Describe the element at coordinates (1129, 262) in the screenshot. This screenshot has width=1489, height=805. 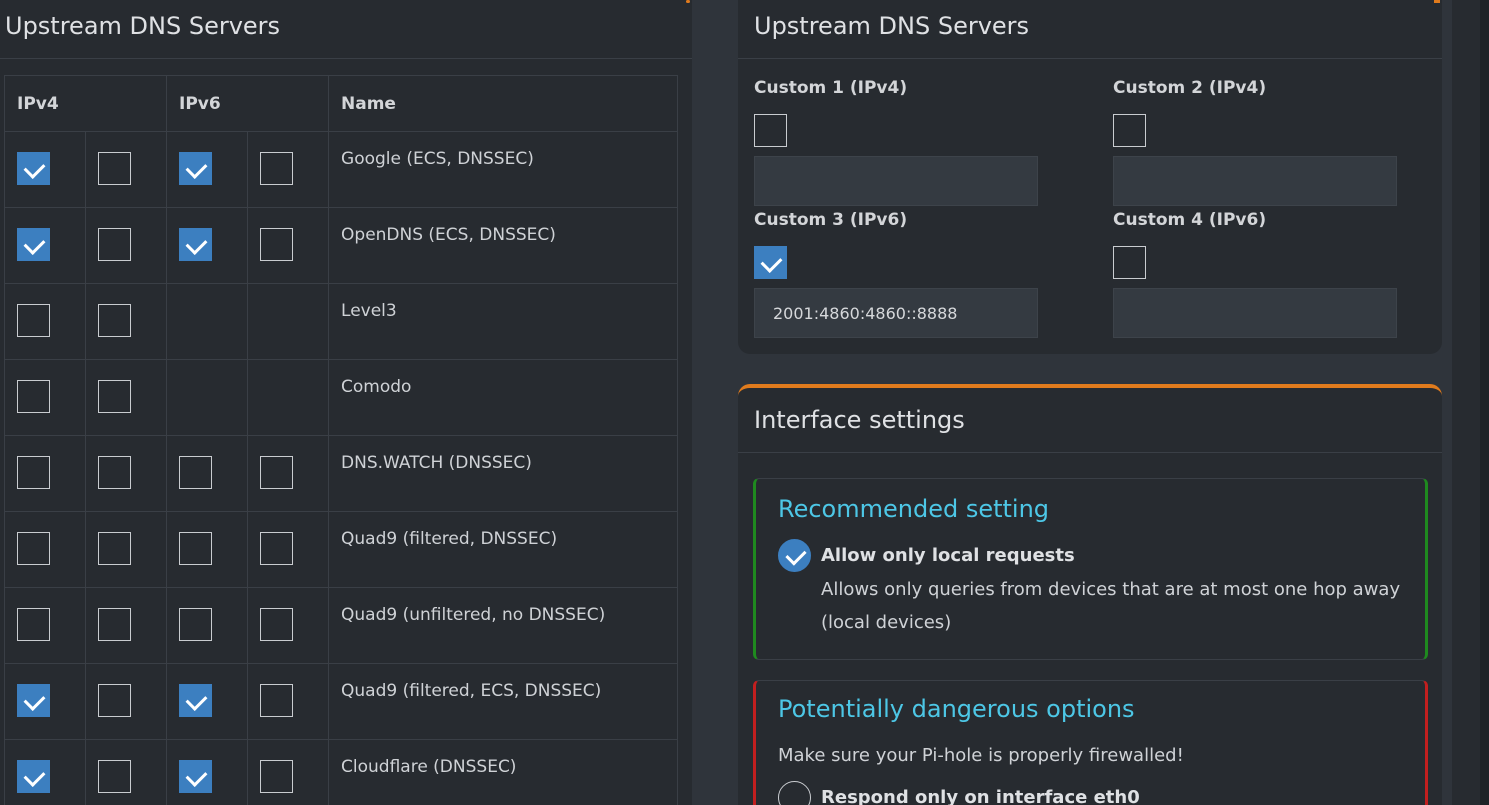
I see `custom4-checkbox` at that location.